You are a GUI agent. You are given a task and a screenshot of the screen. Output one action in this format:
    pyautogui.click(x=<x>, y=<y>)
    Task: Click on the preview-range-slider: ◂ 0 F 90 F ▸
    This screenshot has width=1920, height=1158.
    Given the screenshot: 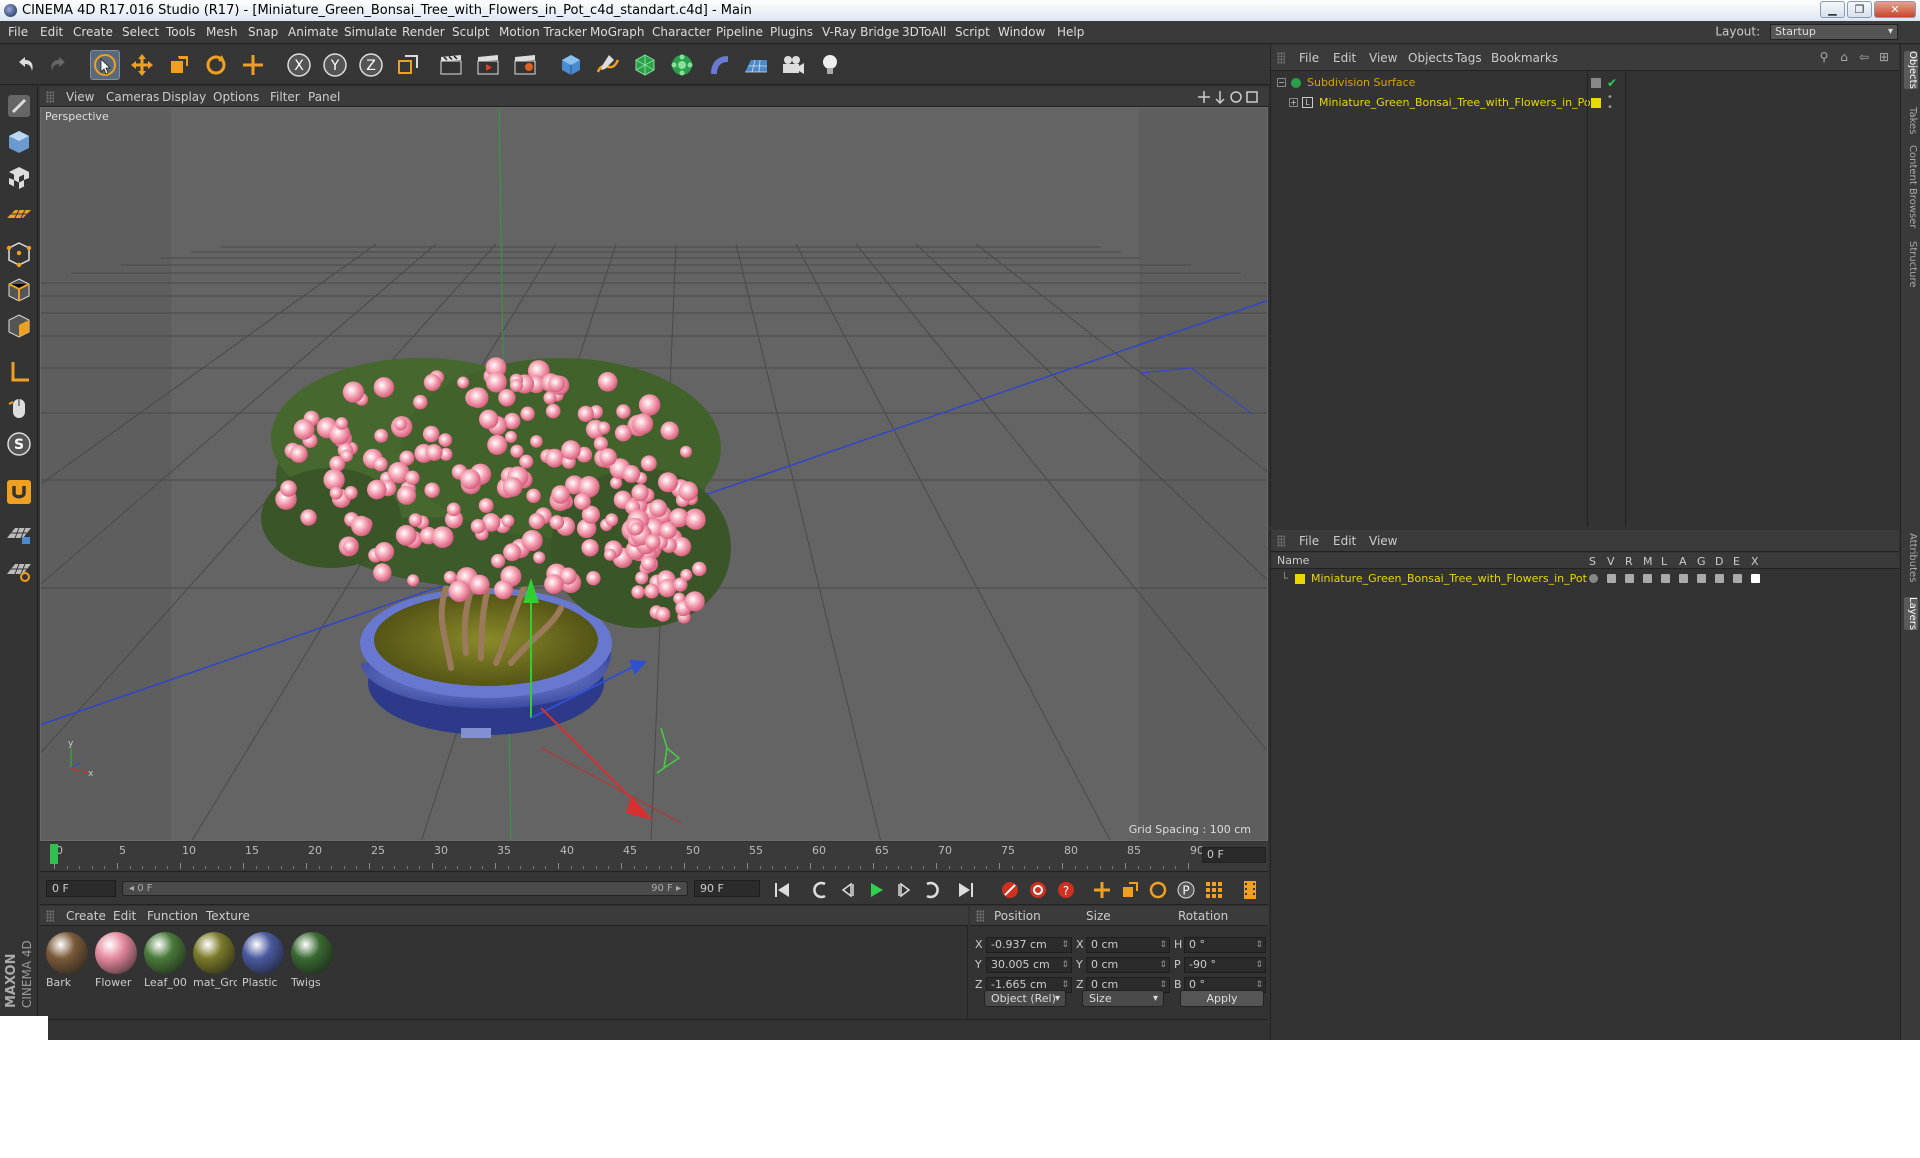 What is the action you would take?
    pyautogui.click(x=405, y=888)
    